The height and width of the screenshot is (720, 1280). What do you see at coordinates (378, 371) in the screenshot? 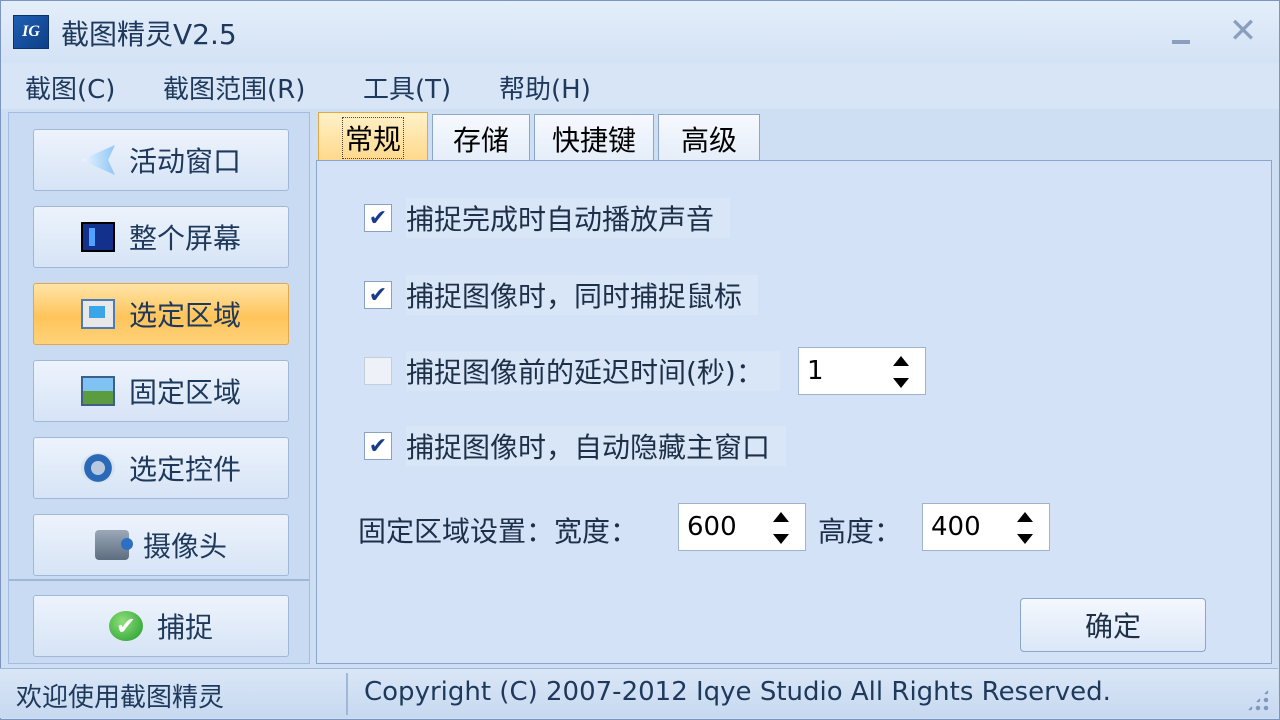
I see `delay-checkbox` at bounding box center [378, 371].